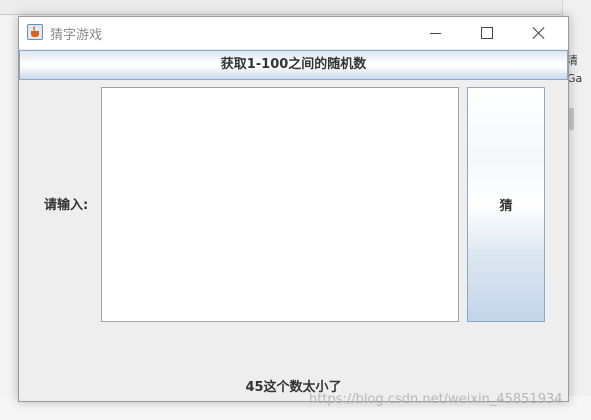 Image resolution: width=591 pixels, height=420 pixels. I want to click on title-bar: 猜字游戏, so click(293, 33).